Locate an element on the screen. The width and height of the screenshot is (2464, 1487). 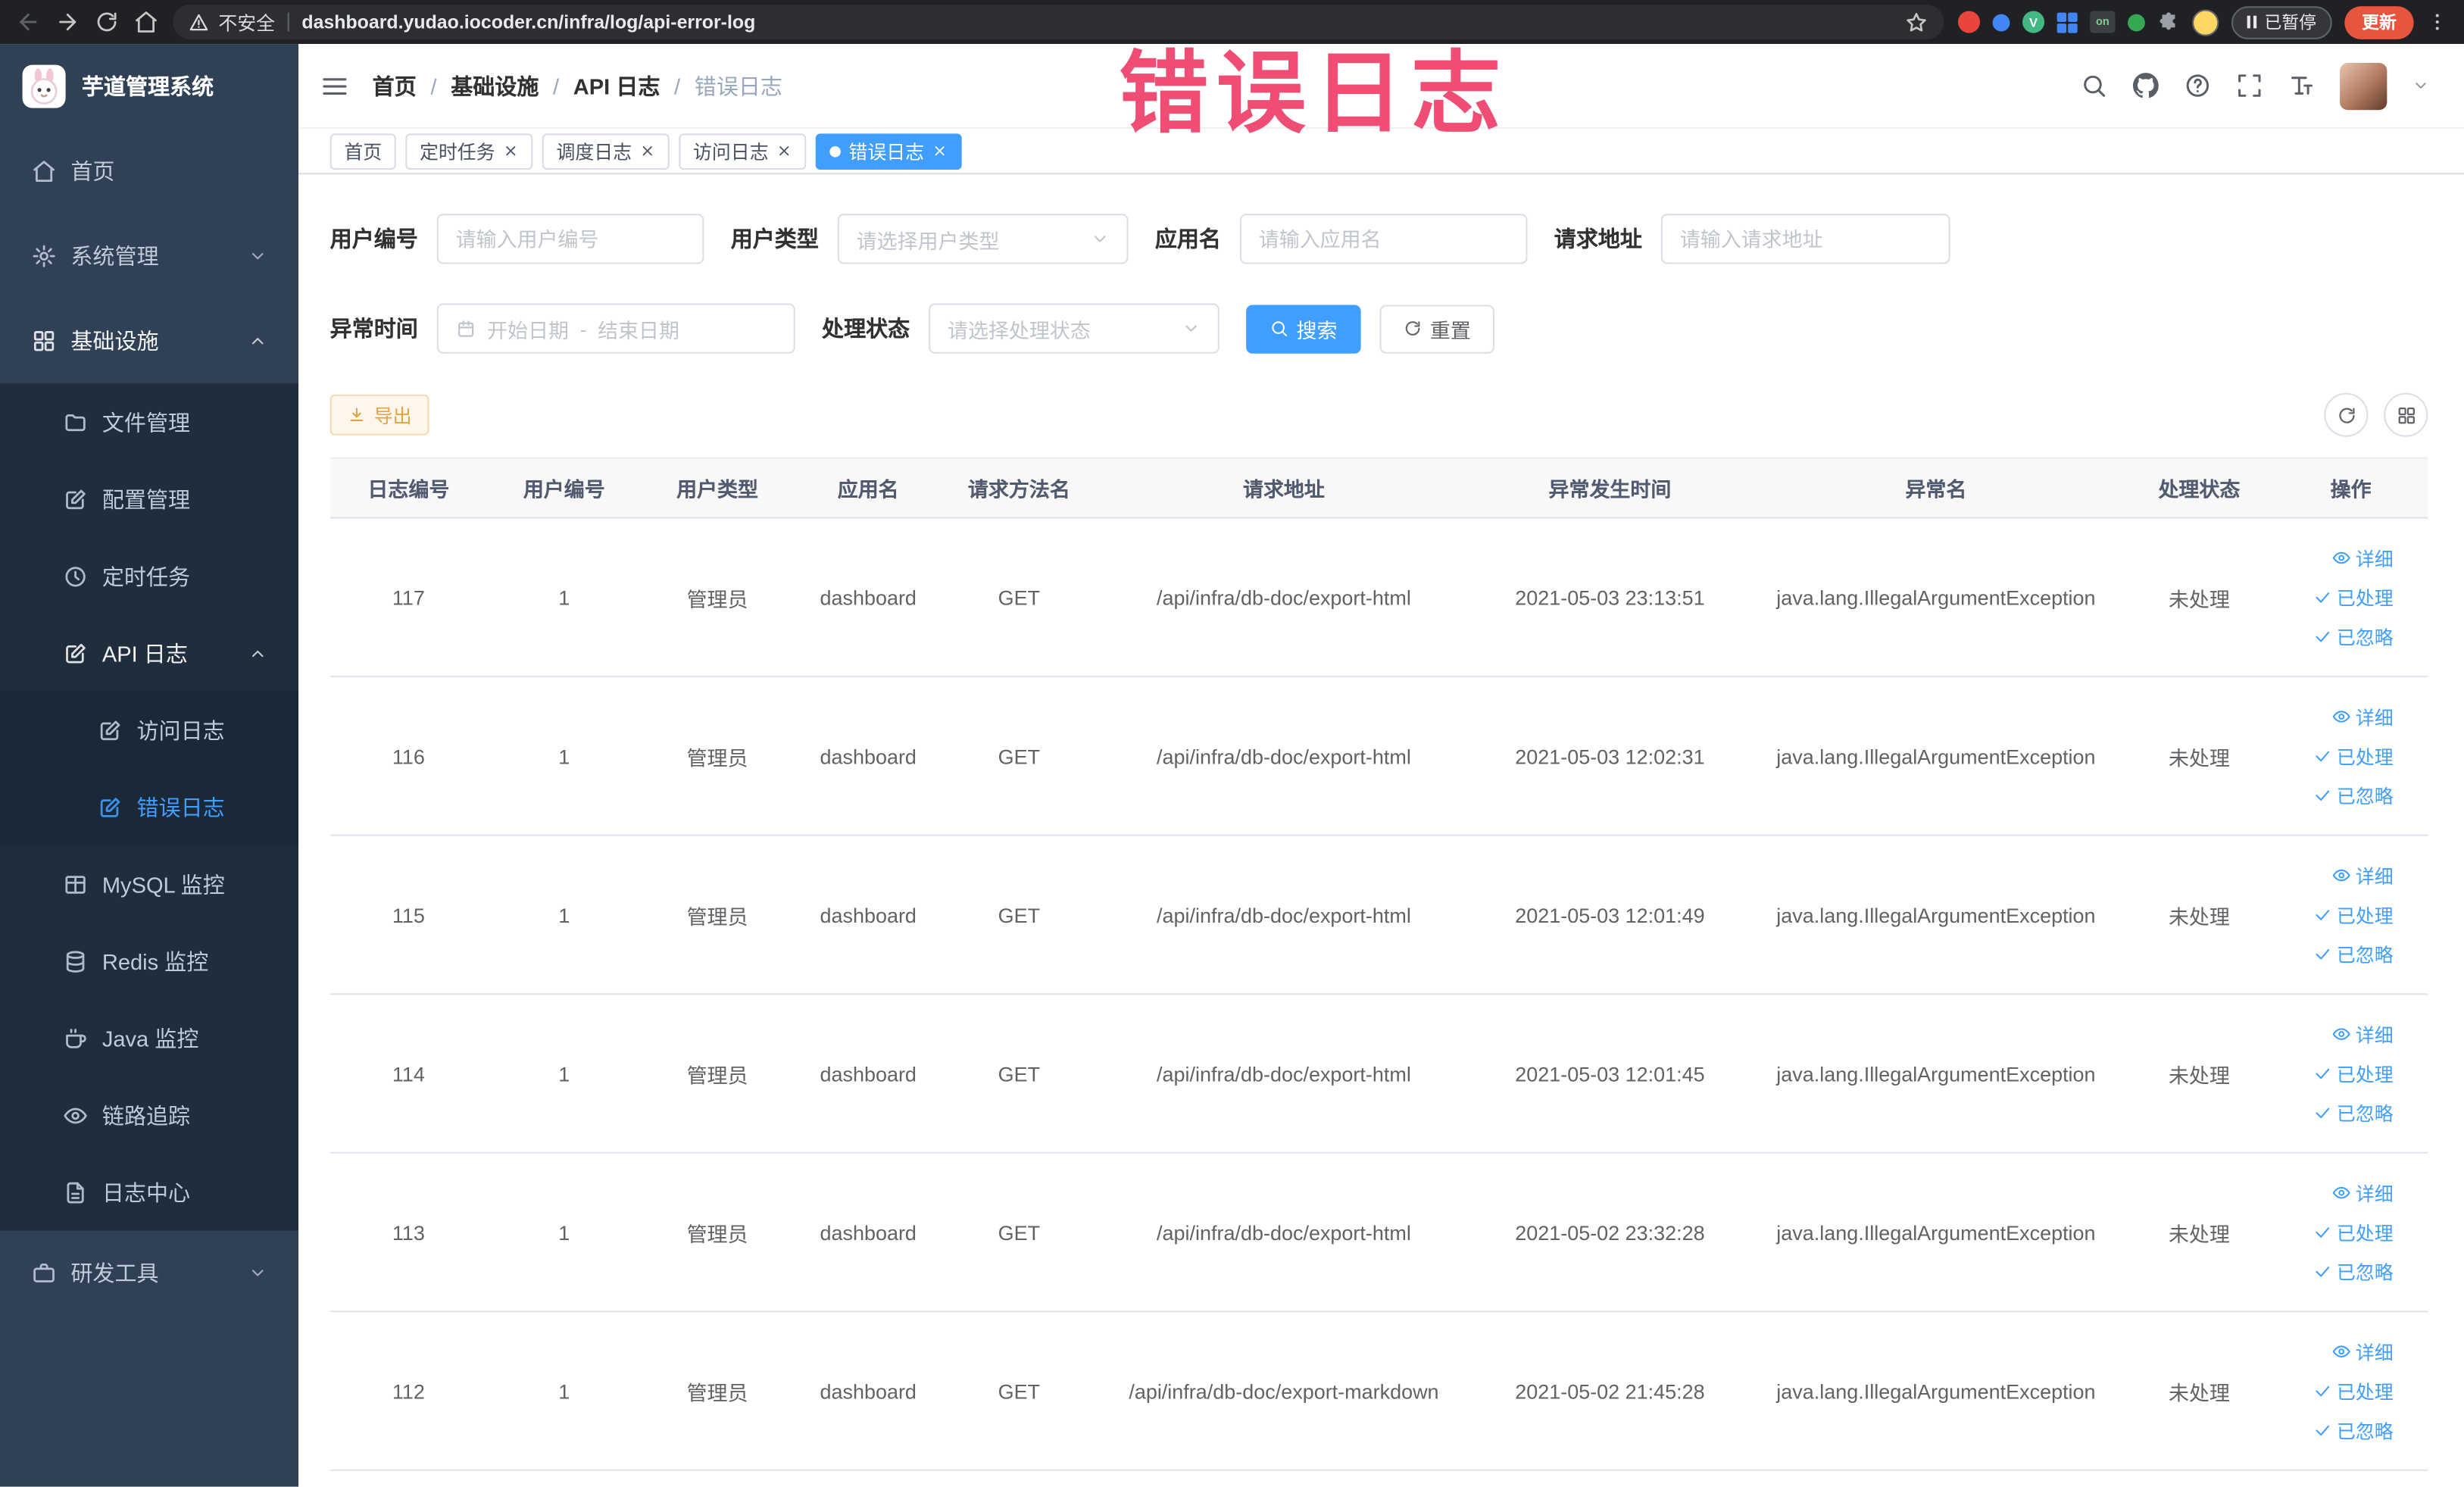
site-security-chip: 不安全 is located at coordinates (232, 21).